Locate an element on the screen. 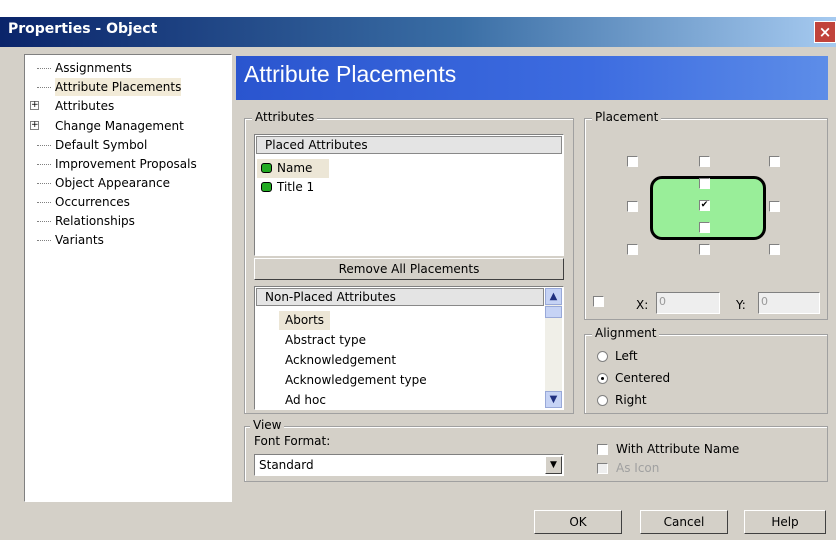 This screenshot has height=540, width=836. placement-checkbox-middle-left is located at coordinates (632, 206).